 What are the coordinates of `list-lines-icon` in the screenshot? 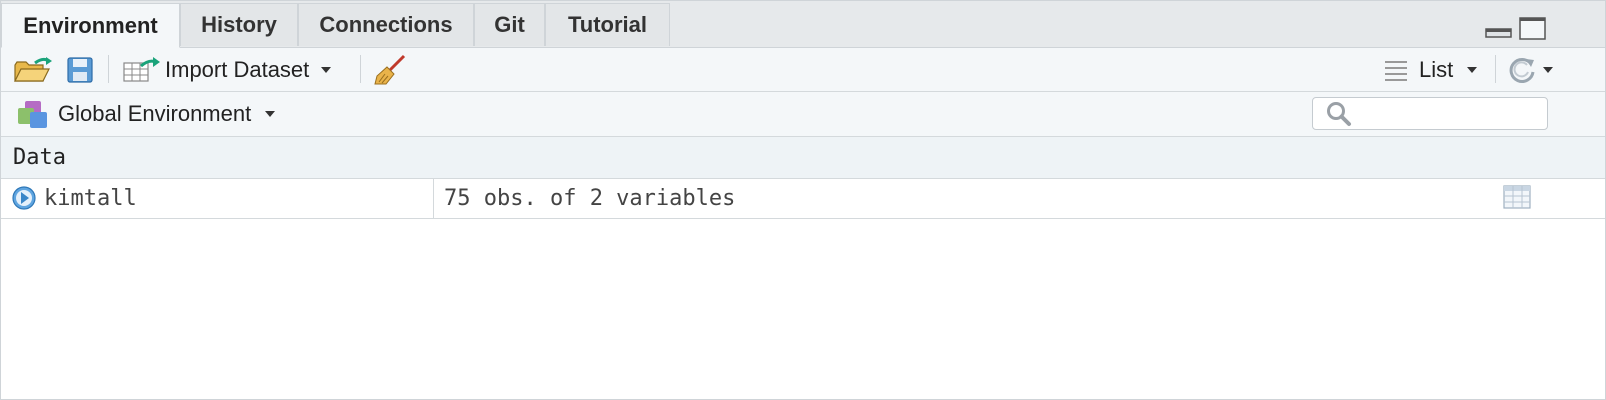 It's located at (1396, 70).